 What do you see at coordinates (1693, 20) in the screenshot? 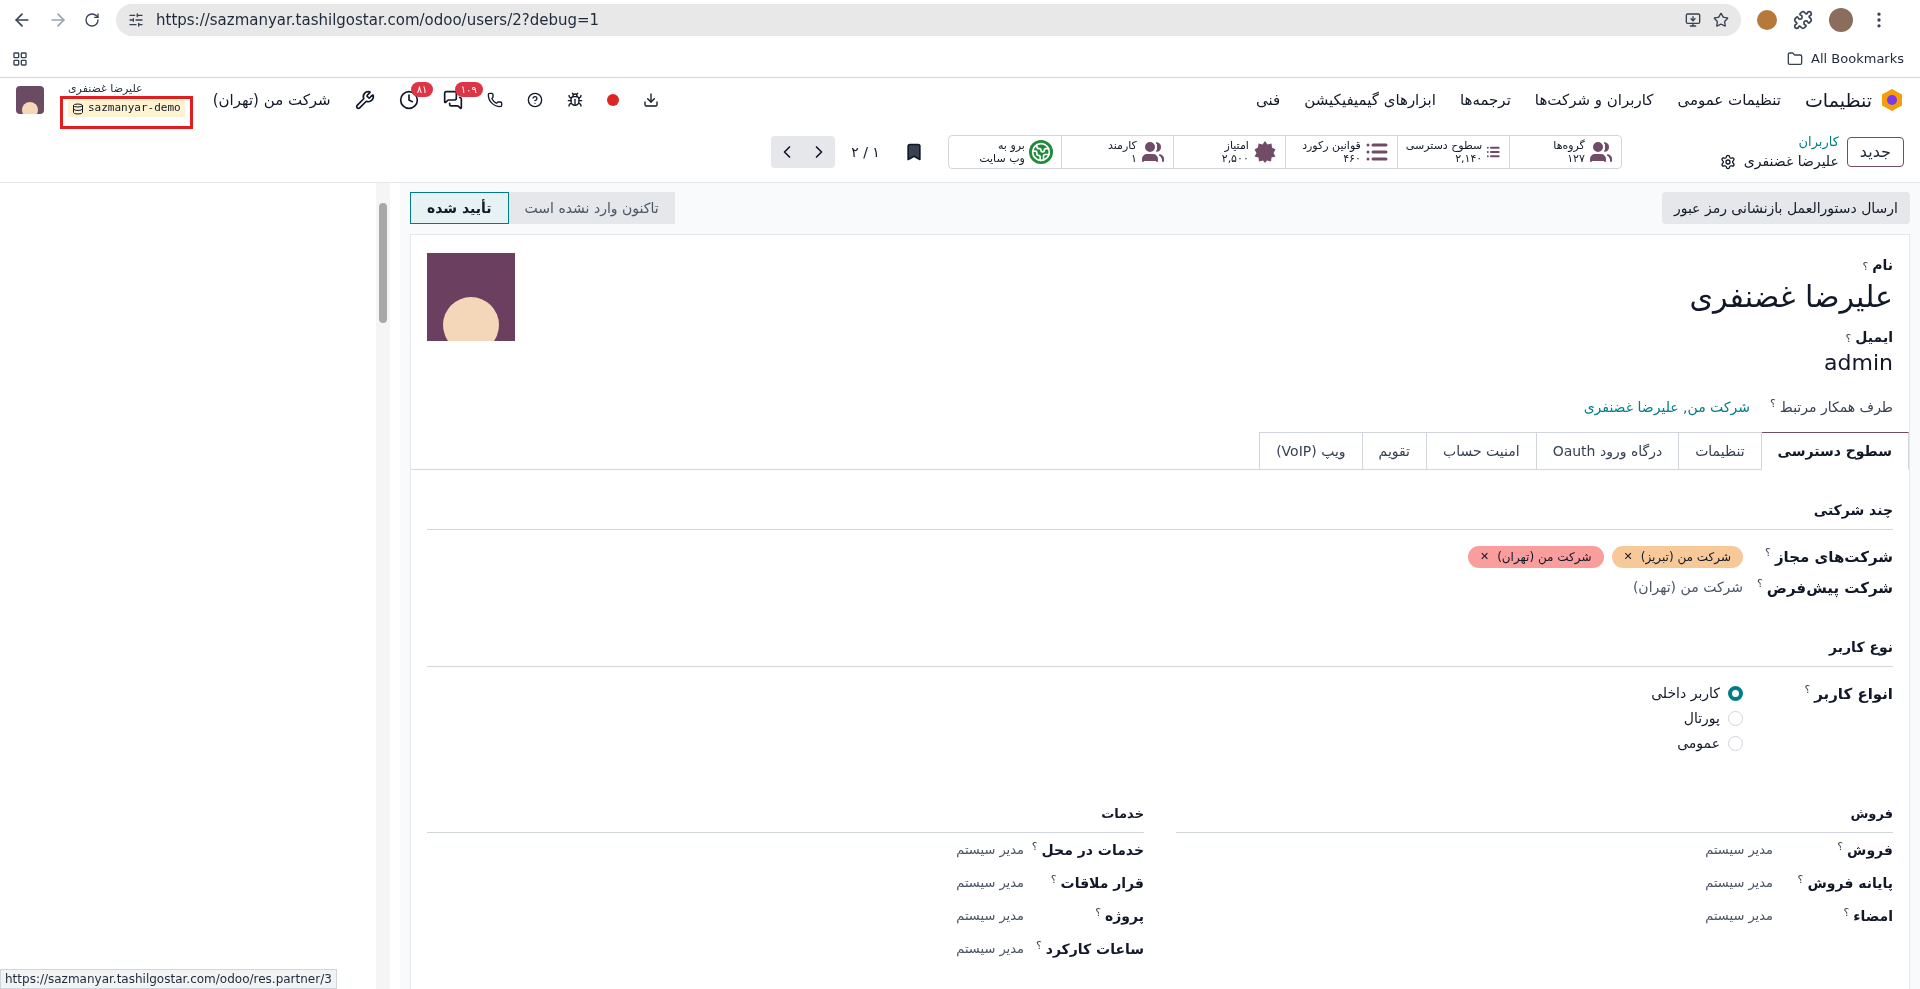
I see `install-icon` at bounding box center [1693, 20].